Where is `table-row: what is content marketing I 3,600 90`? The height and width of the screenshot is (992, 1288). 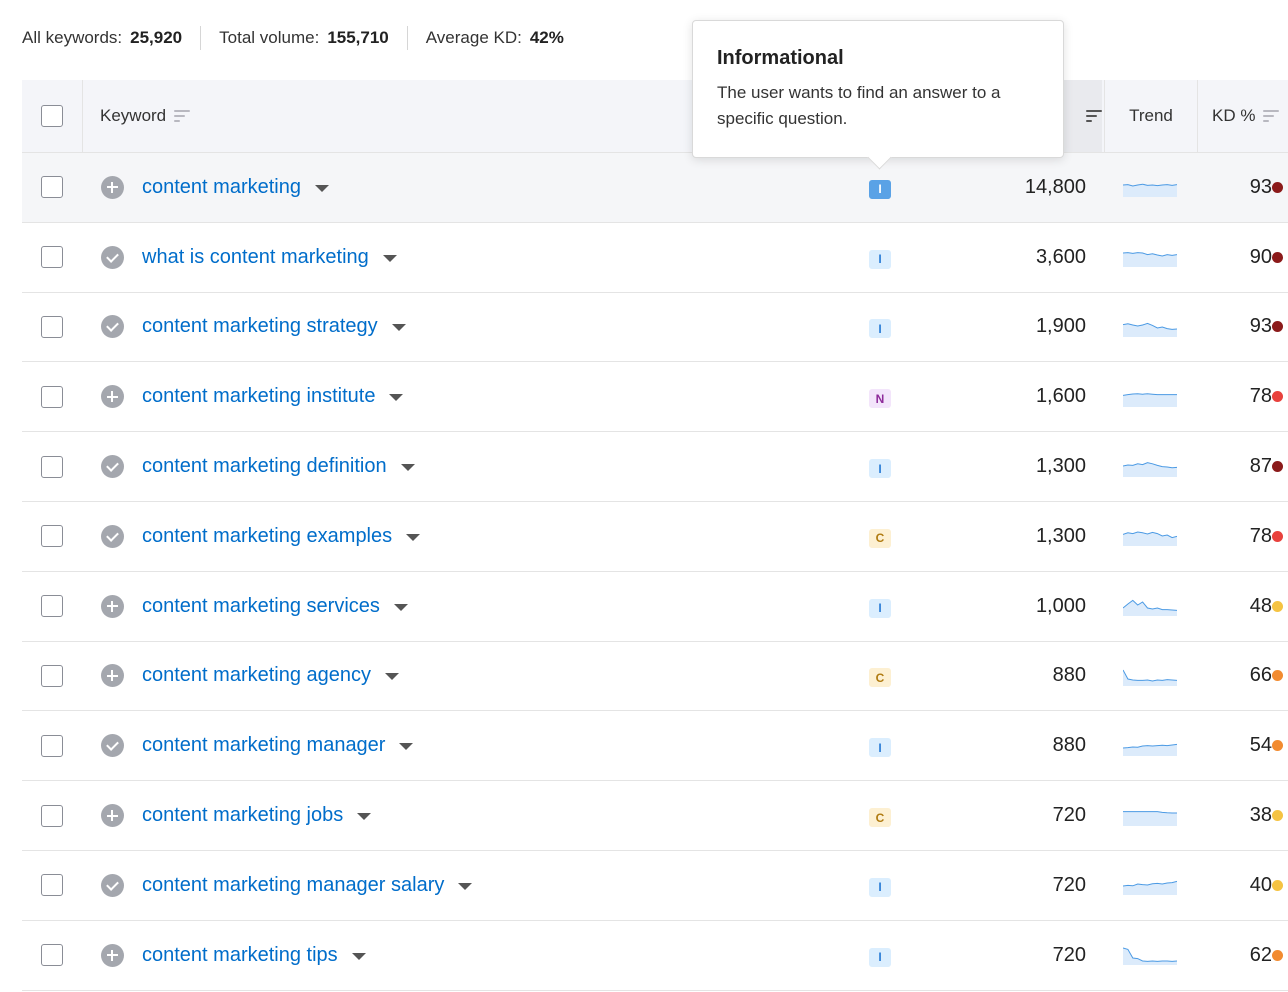 table-row: what is content marketing I 3,600 90 is located at coordinates (655, 258).